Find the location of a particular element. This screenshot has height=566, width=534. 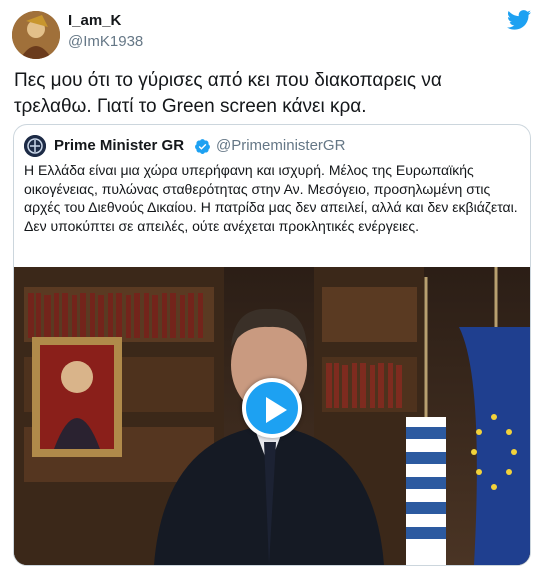

quoted-author-avatar is located at coordinates (35, 146).